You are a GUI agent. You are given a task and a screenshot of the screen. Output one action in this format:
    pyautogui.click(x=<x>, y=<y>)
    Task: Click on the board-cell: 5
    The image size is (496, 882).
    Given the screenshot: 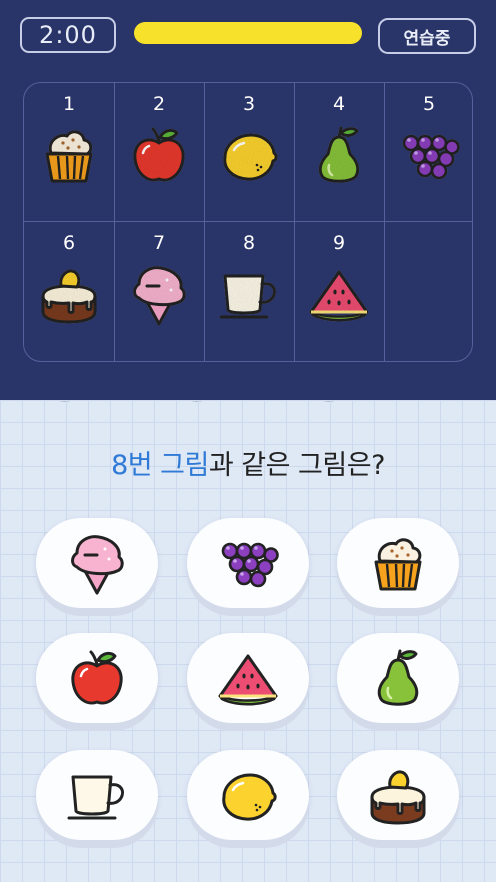 What is the action you would take?
    pyautogui.click(x=429, y=152)
    